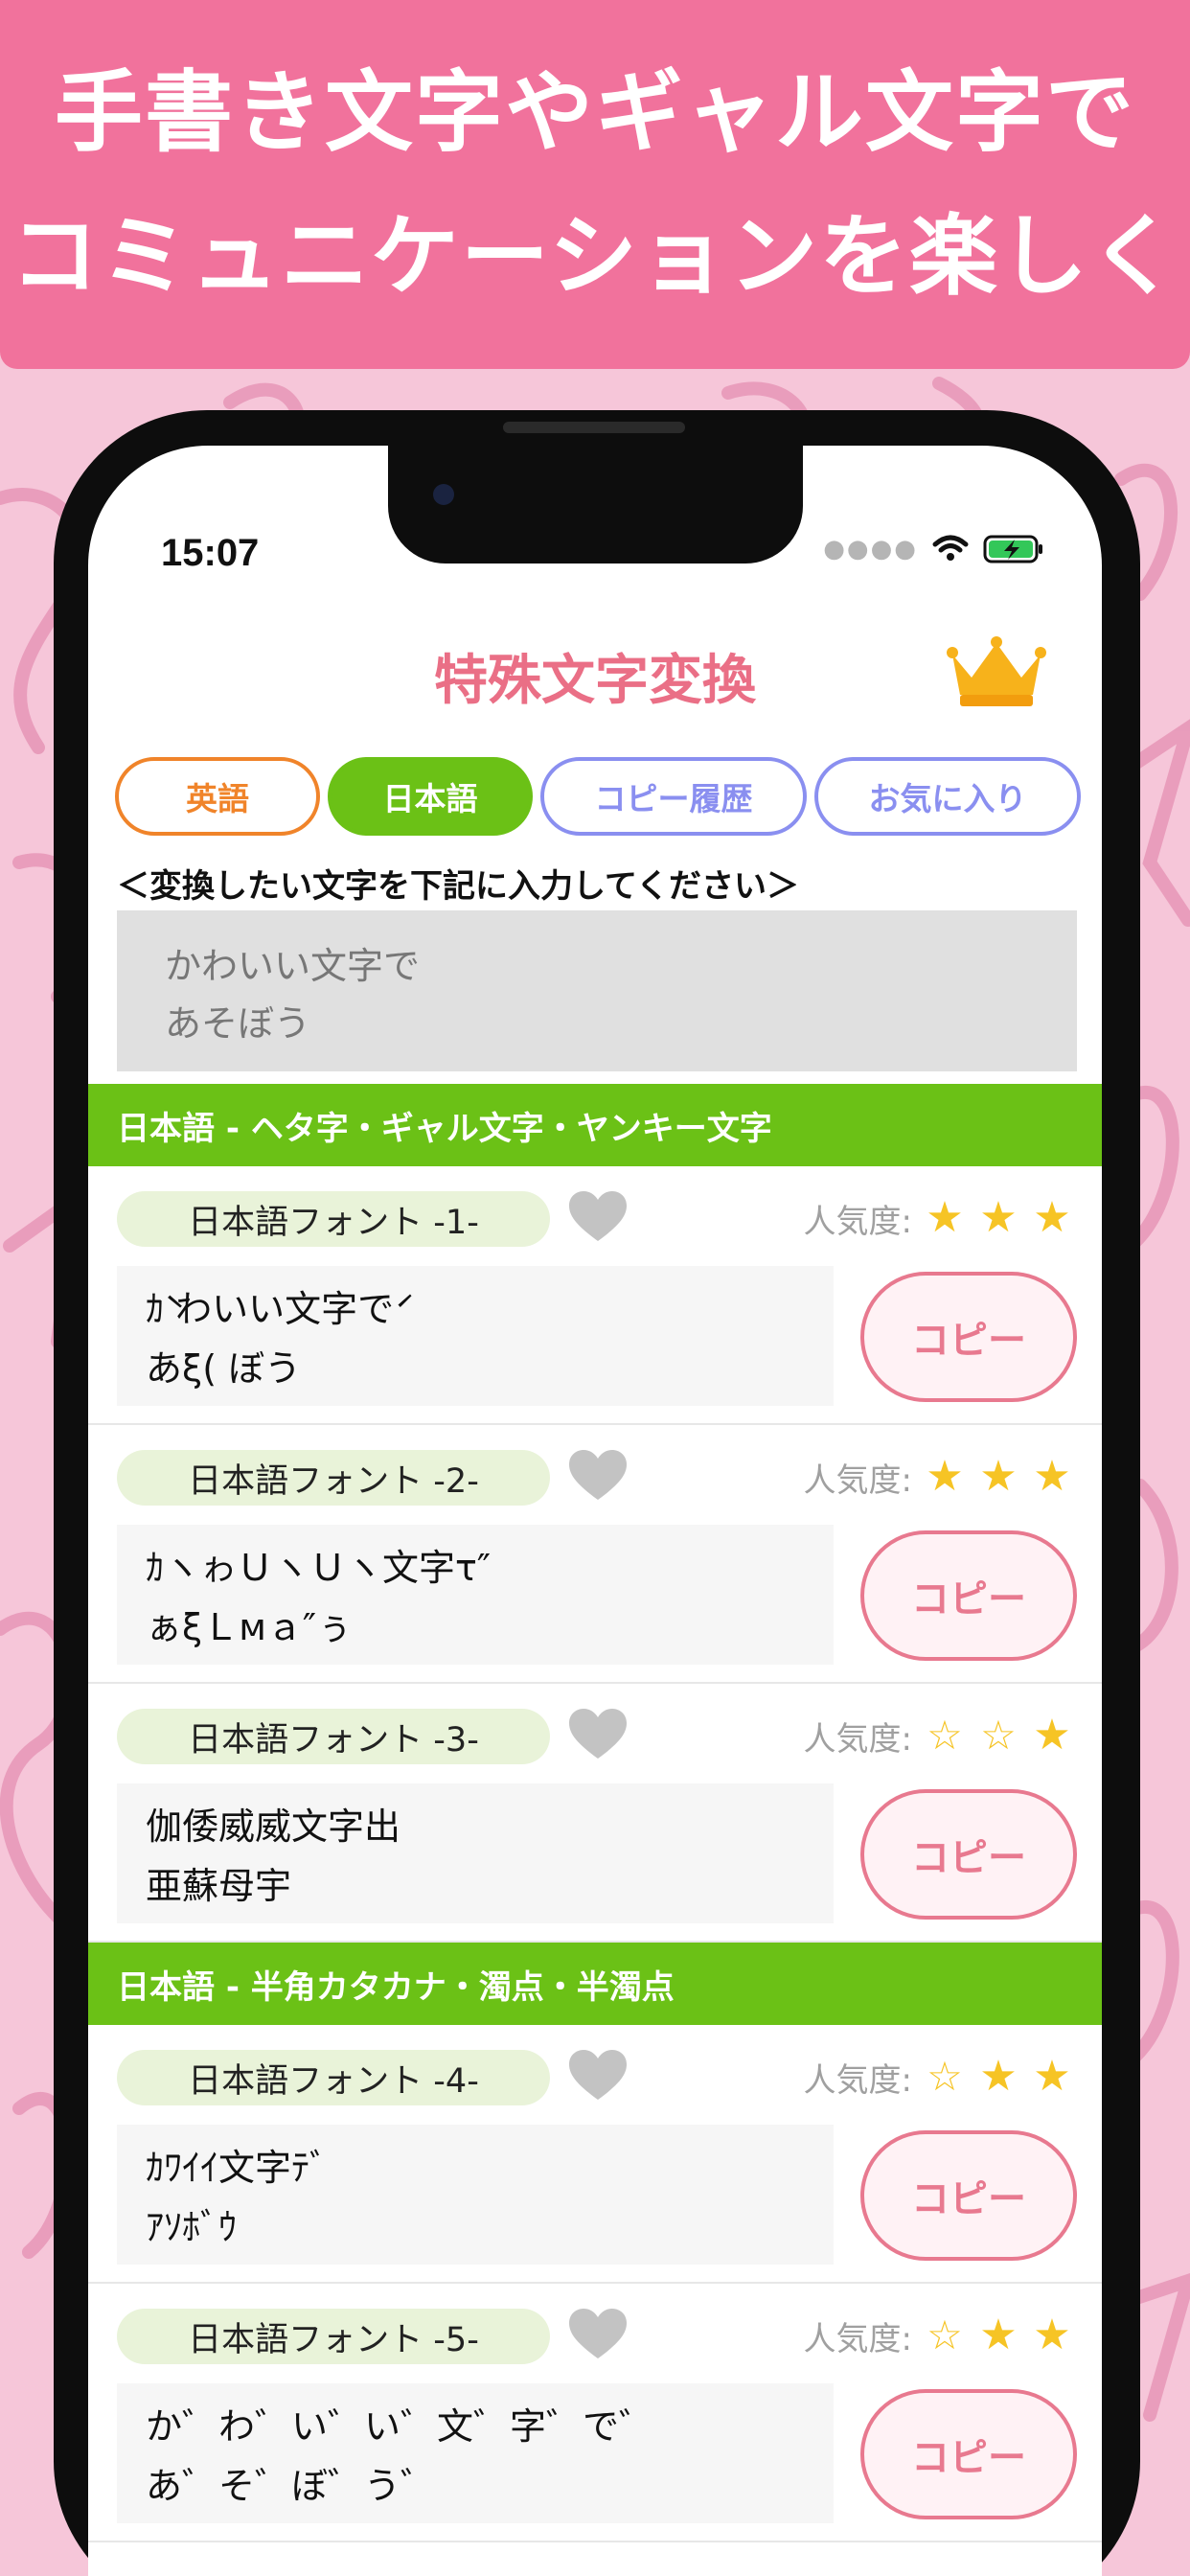 The height and width of the screenshot is (2576, 1190). Describe the element at coordinates (948, 796) in the screenshot. I see `tab-favorites: お気に入り` at that location.